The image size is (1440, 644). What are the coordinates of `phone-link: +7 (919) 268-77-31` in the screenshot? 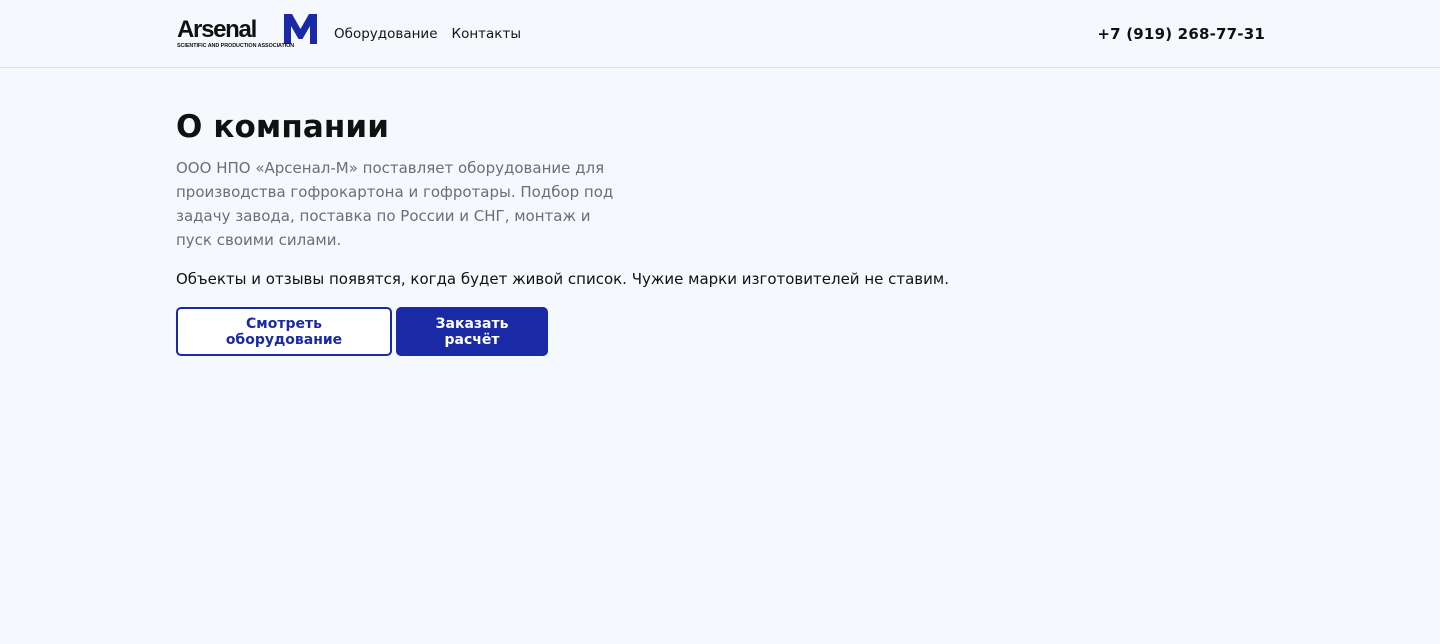 It's located at (1181, 34).